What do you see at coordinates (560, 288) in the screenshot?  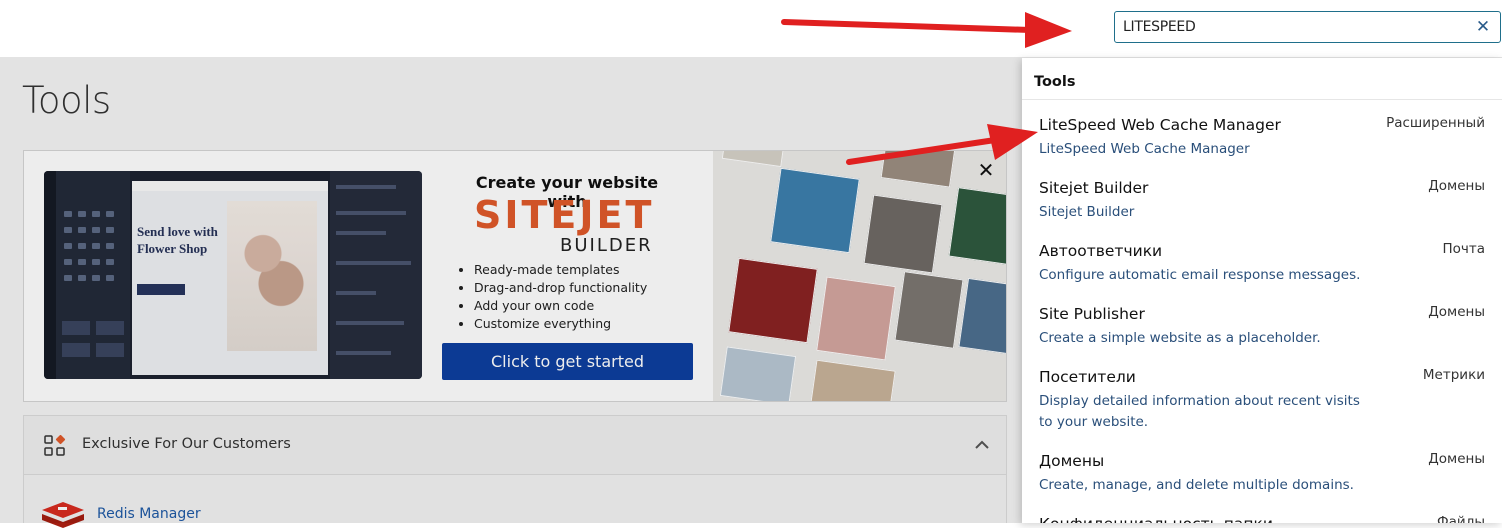 I see `feature-item: Drag-and-drop functionality` at bounding box center [560, 288].